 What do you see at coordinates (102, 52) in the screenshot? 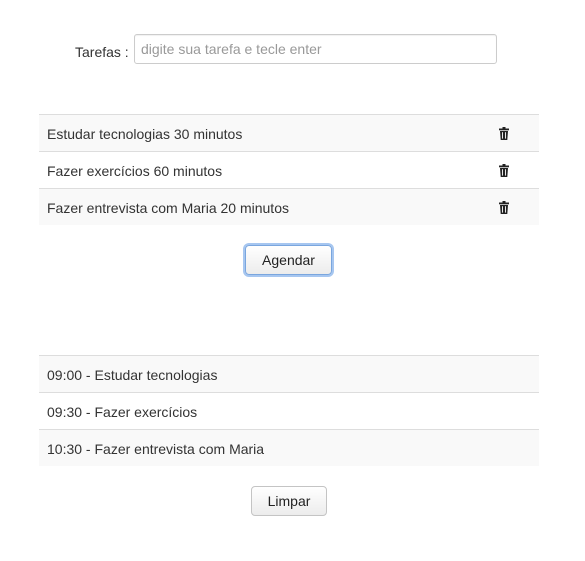
I see `tasks-label: Tarefas :` at bounding box center [102, 52].